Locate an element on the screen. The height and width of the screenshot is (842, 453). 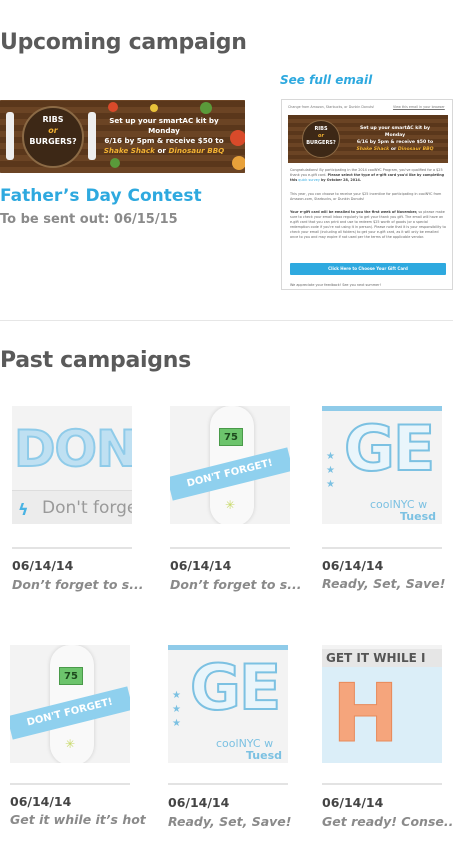
past-campaigns-heading: Past campaigns is located at coordinates (95, 360).